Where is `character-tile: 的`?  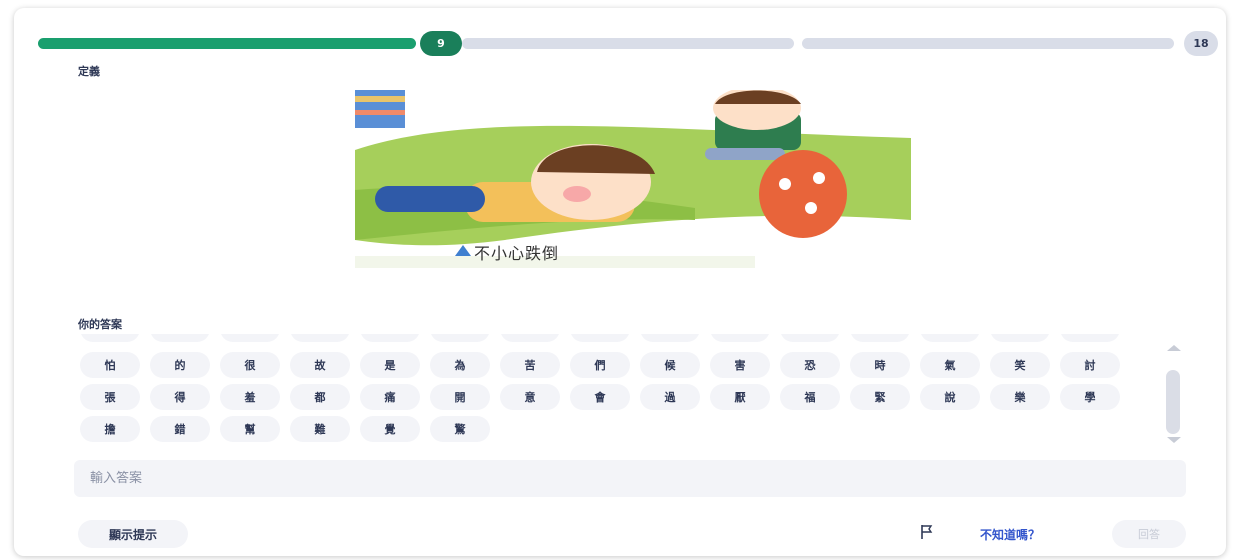
character-tile: 的 is located at coordinates (180, 365).